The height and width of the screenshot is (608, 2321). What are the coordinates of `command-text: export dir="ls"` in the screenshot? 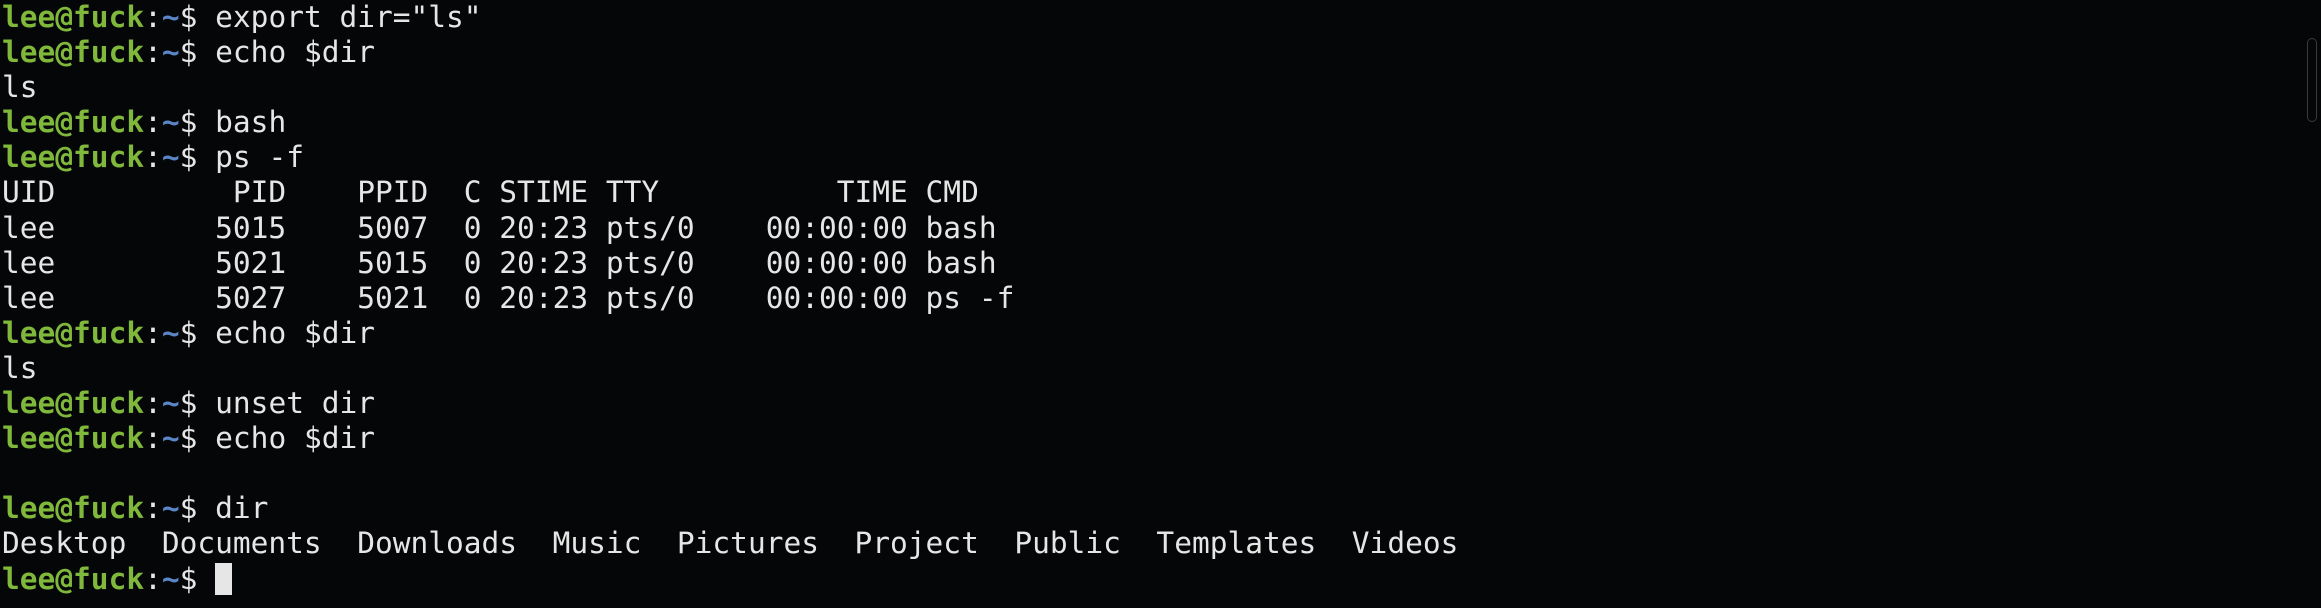 It's located at (348, 17).